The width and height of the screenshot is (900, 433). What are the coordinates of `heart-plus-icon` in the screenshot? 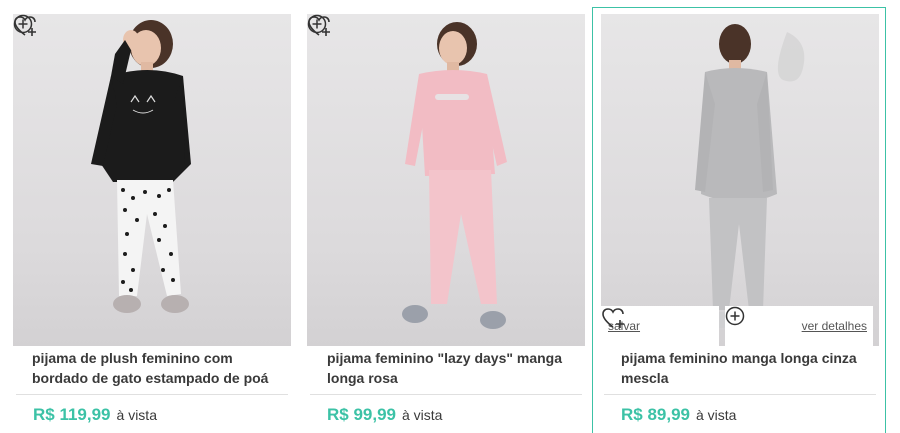 It's located at (613, 318).